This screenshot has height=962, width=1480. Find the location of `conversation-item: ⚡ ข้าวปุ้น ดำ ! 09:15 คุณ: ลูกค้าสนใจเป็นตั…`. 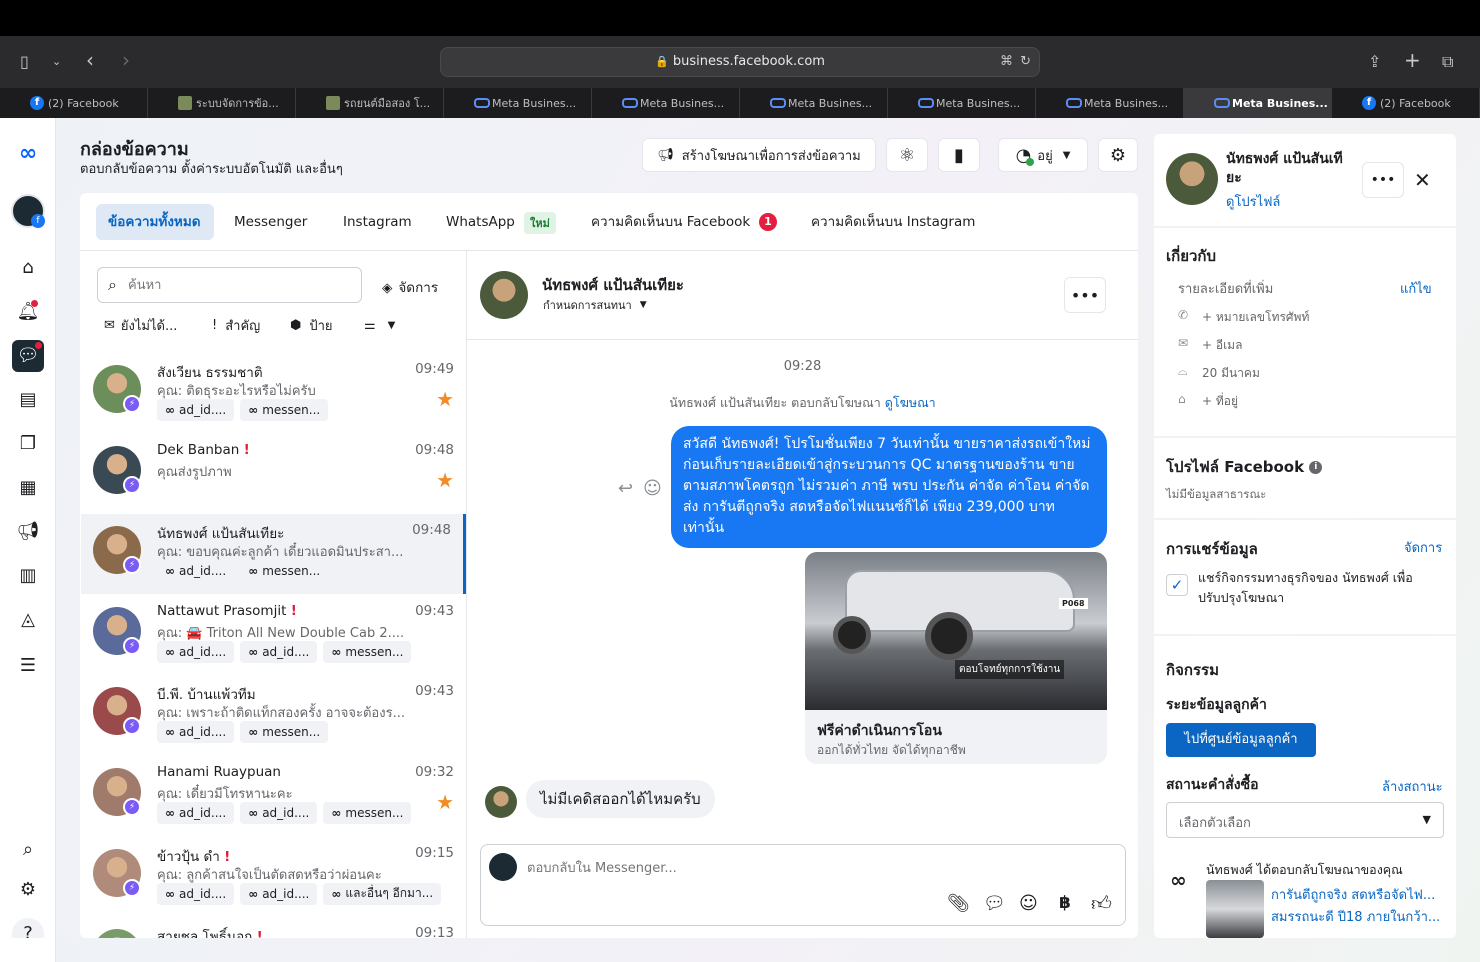

conversation-item: ⚡ ข้าวปุ้น ดำ ! 09:15 คุณ: ลูกค้าสนใจเป็นตั… is located at coordinates (273, 877).